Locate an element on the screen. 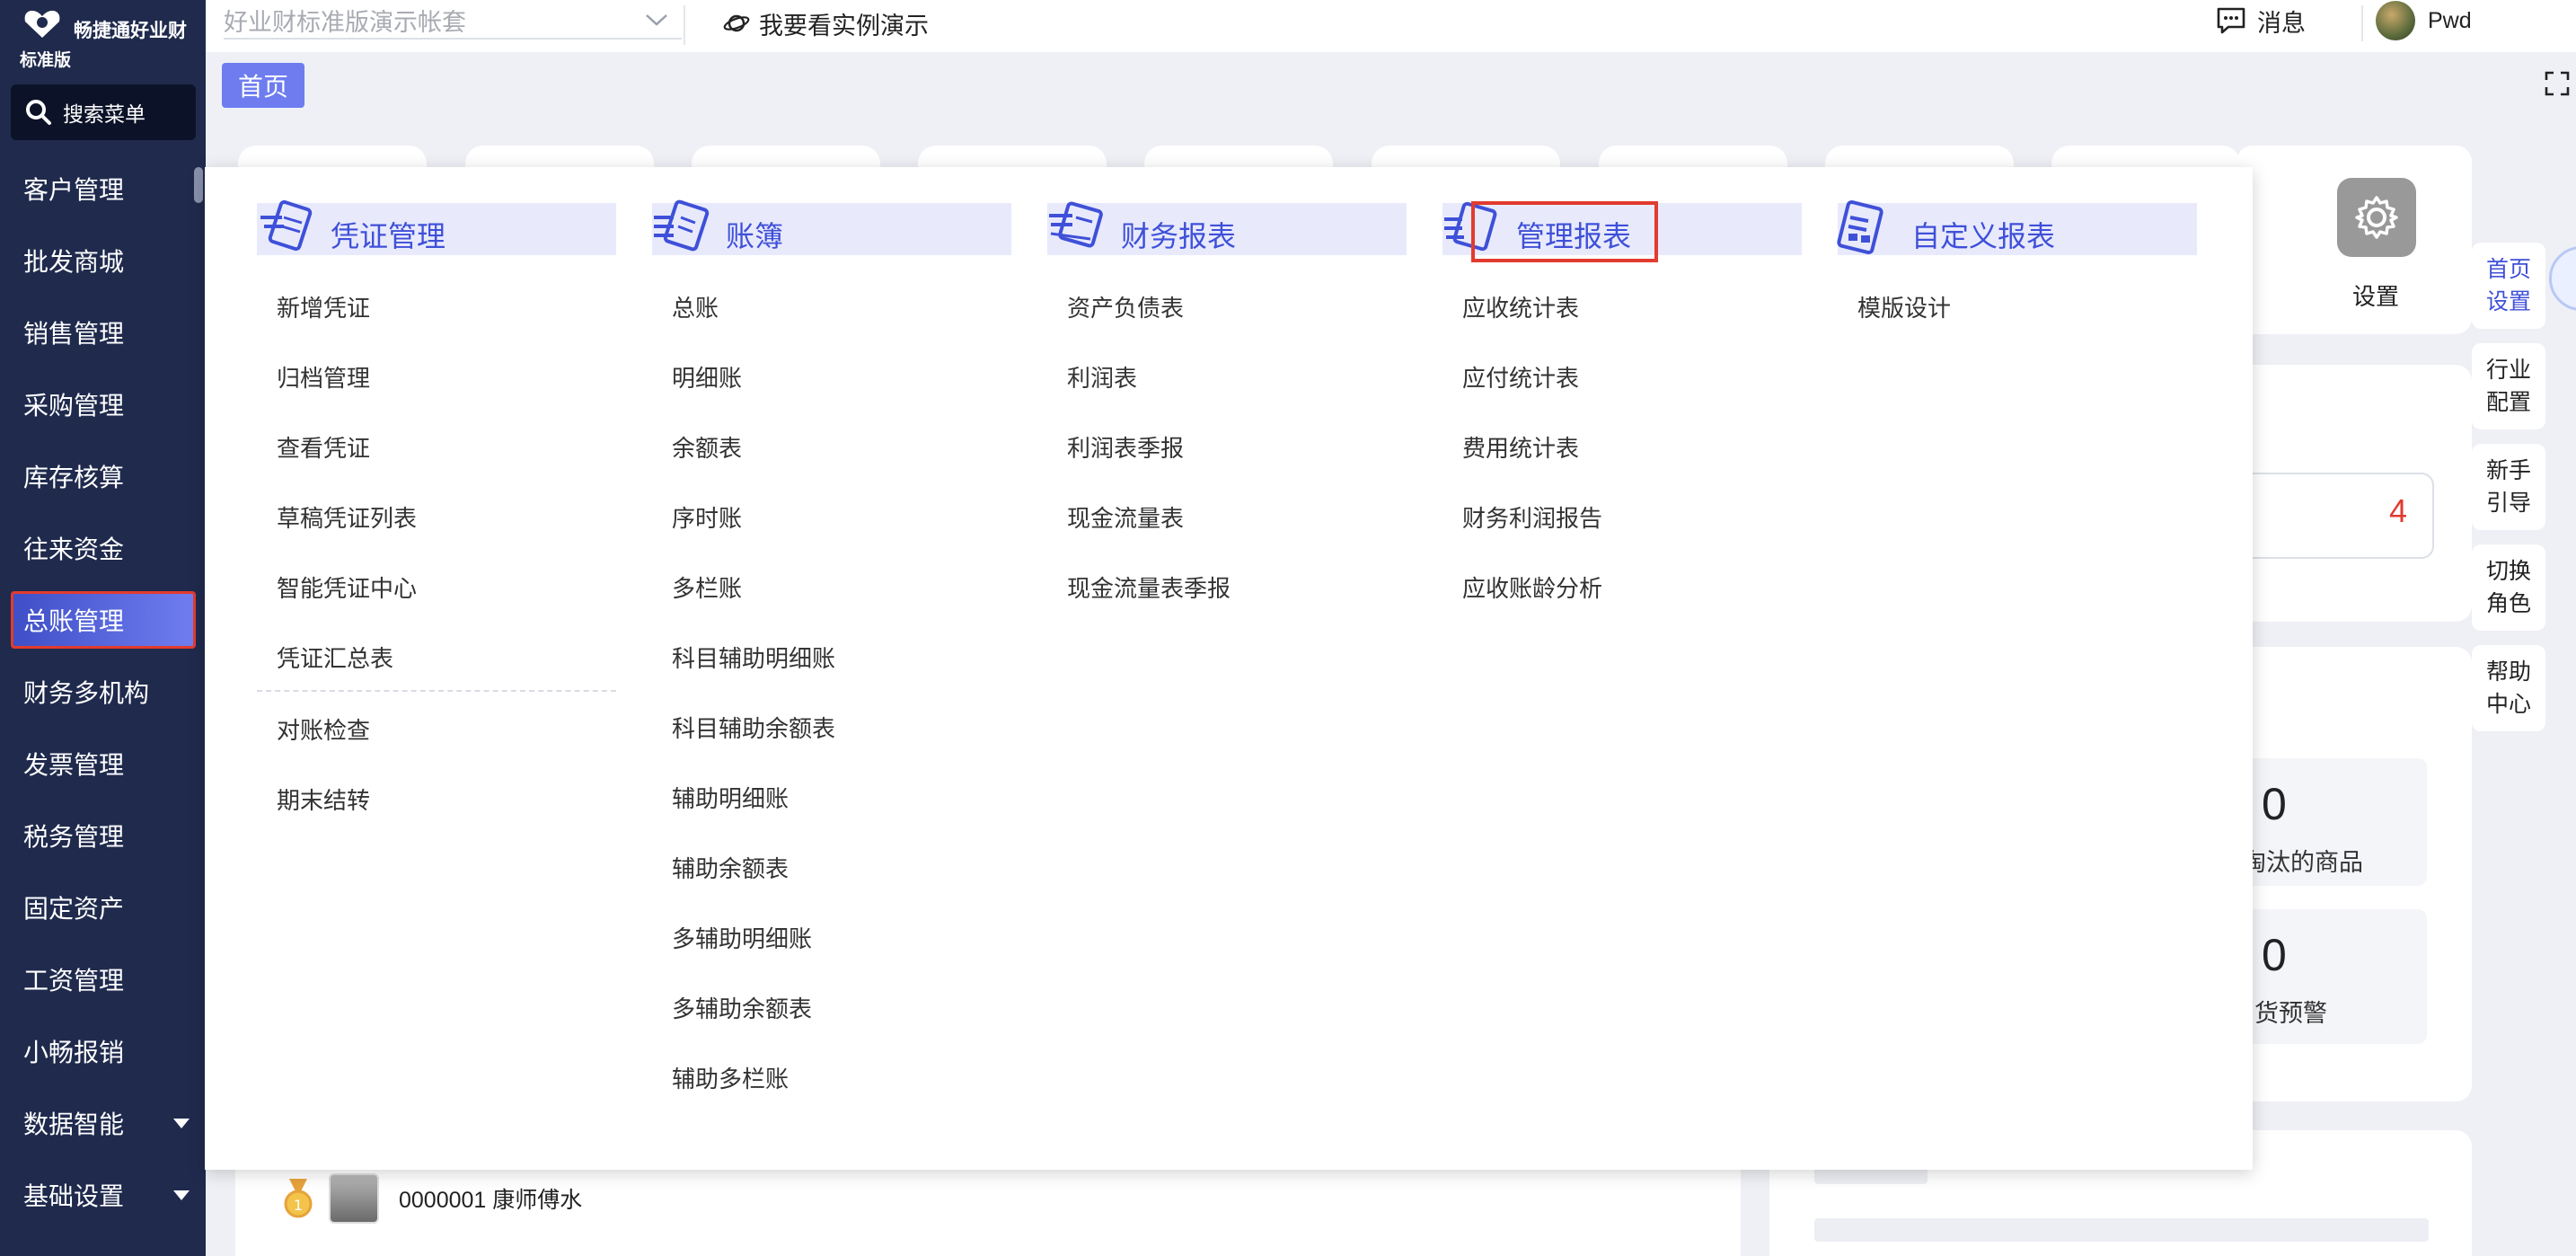  chevron-down-icon is located at coordinates (656, 20).